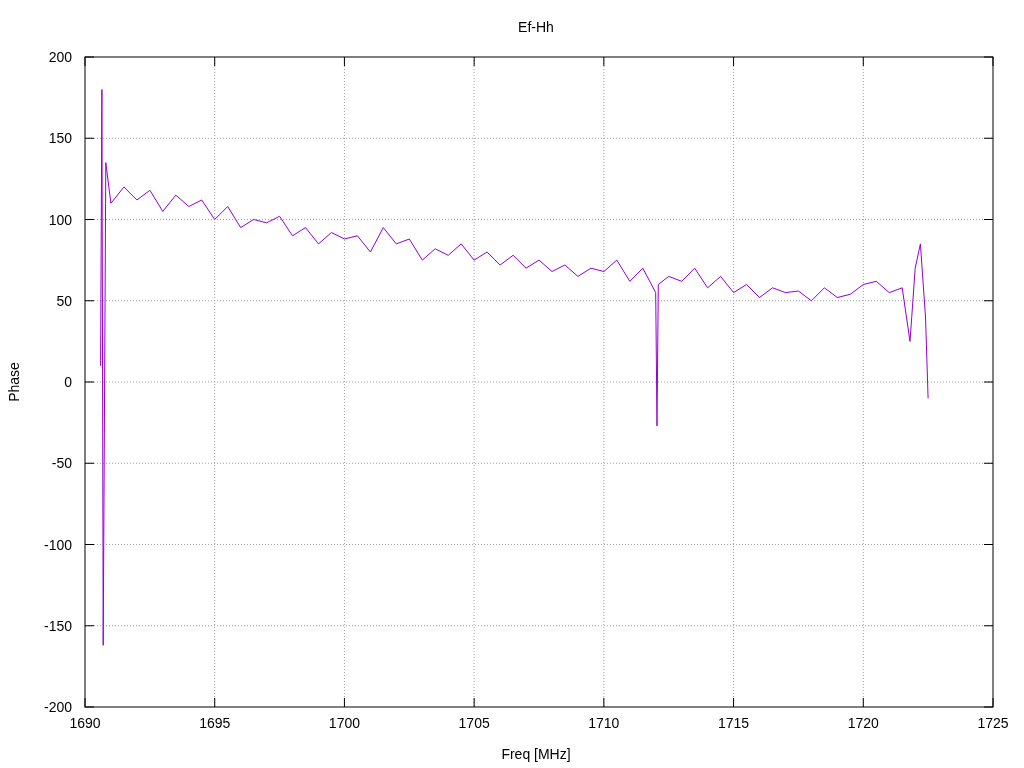 The width and height of the screenshot is (1024, 768). I want to click on chart-title: Ef-Hh, so click(536, 27).